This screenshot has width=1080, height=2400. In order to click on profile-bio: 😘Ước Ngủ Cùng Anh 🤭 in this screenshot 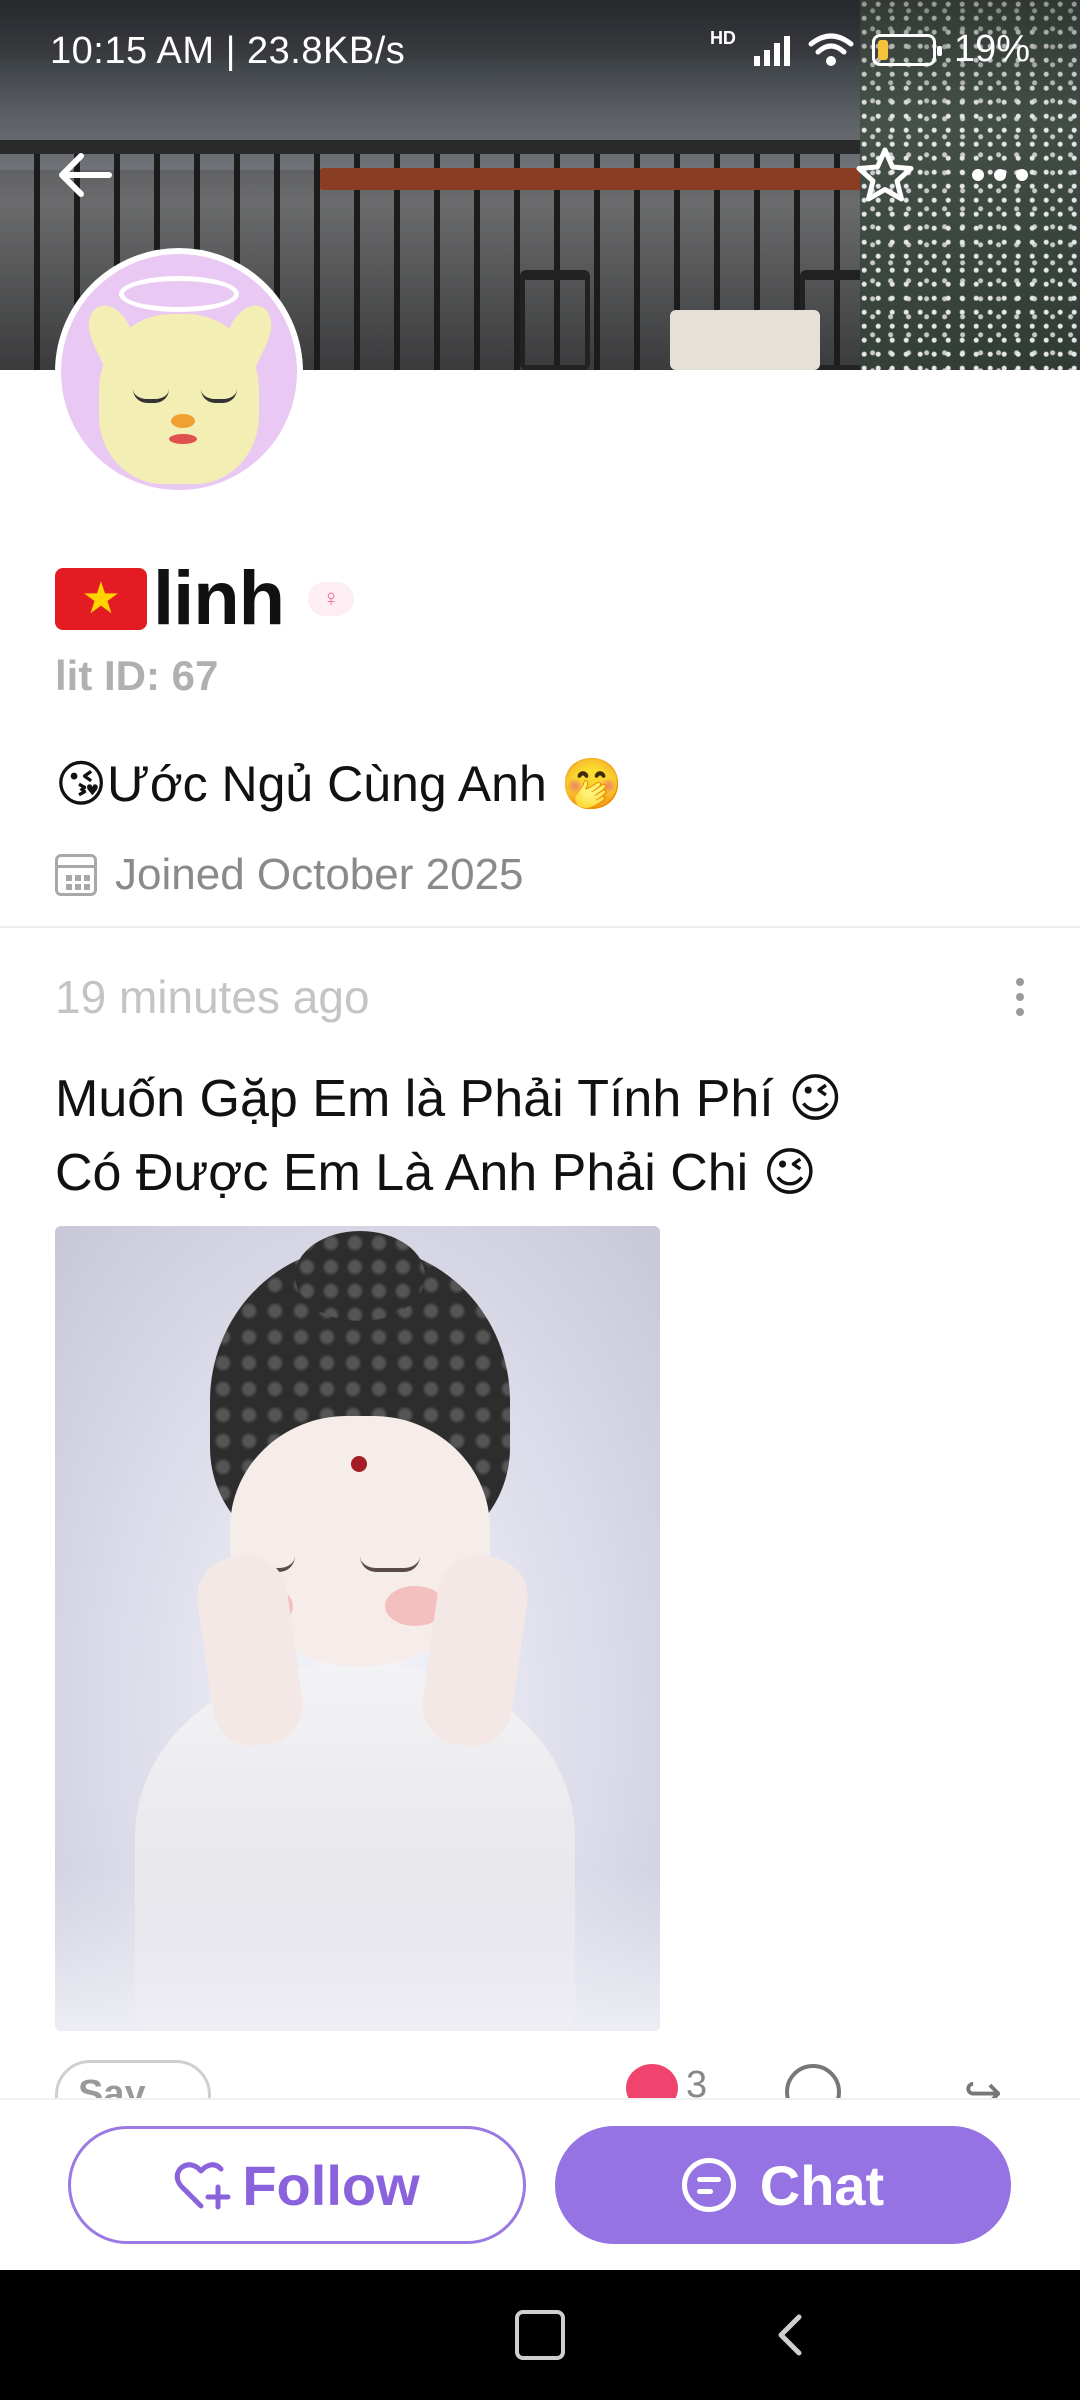, I will do `click(339, 784)`.